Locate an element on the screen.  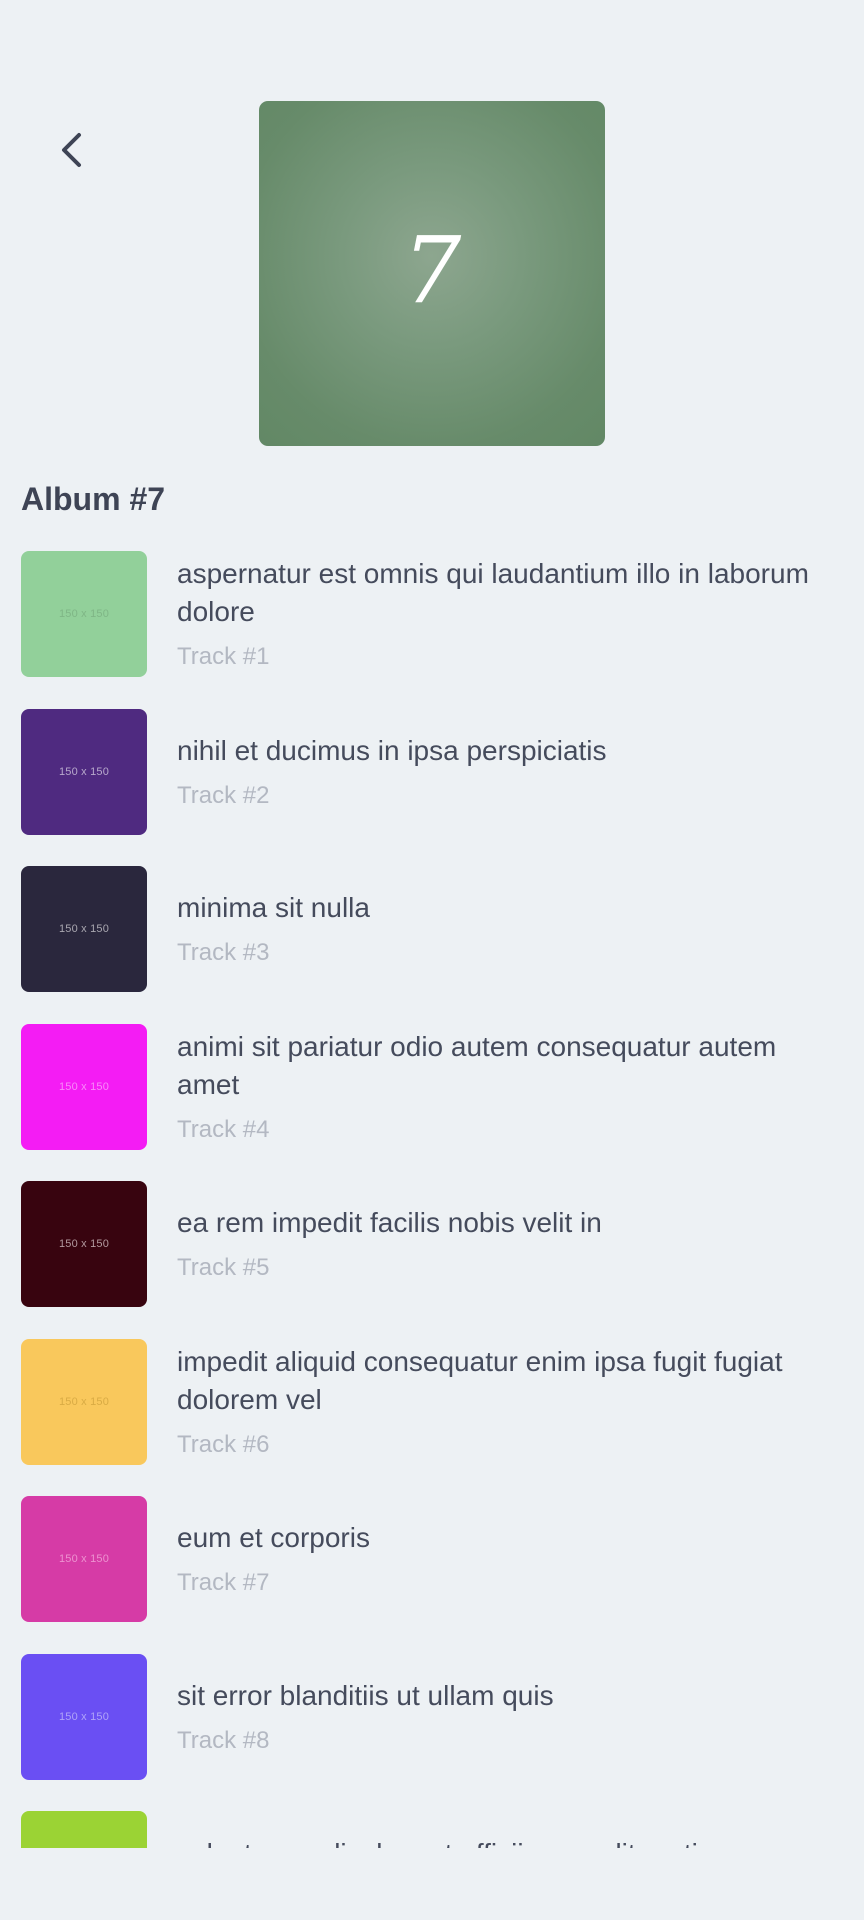
track-number-label: Track #6 is located at coordinates (223, 1444).